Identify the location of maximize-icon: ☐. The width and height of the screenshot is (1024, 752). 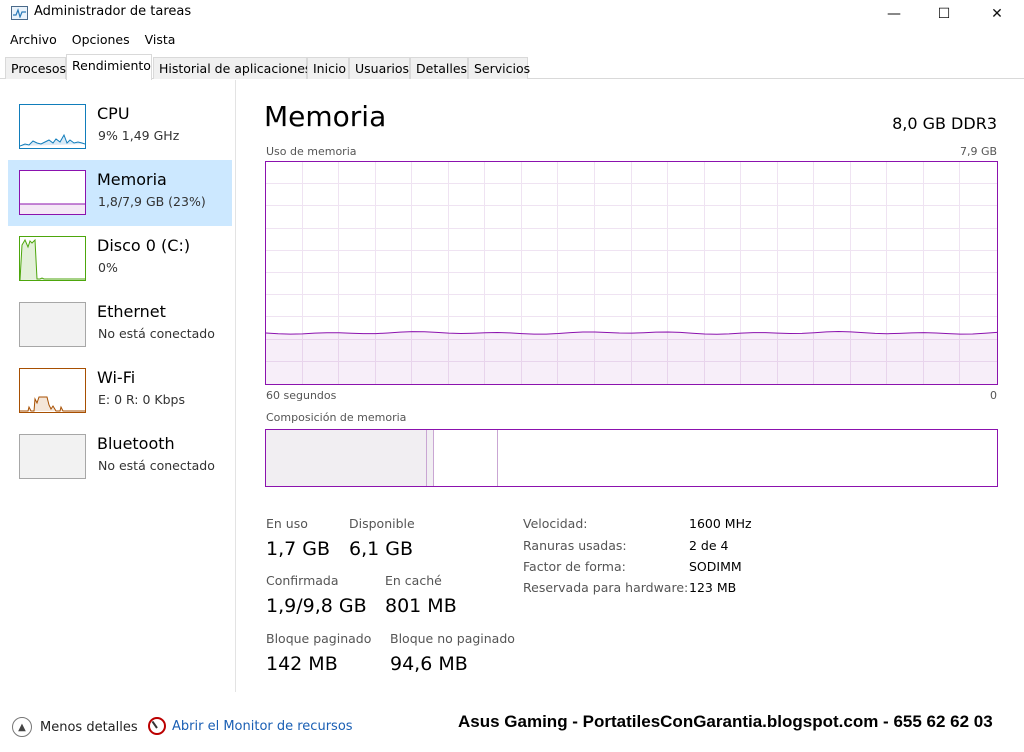
(944, 14).